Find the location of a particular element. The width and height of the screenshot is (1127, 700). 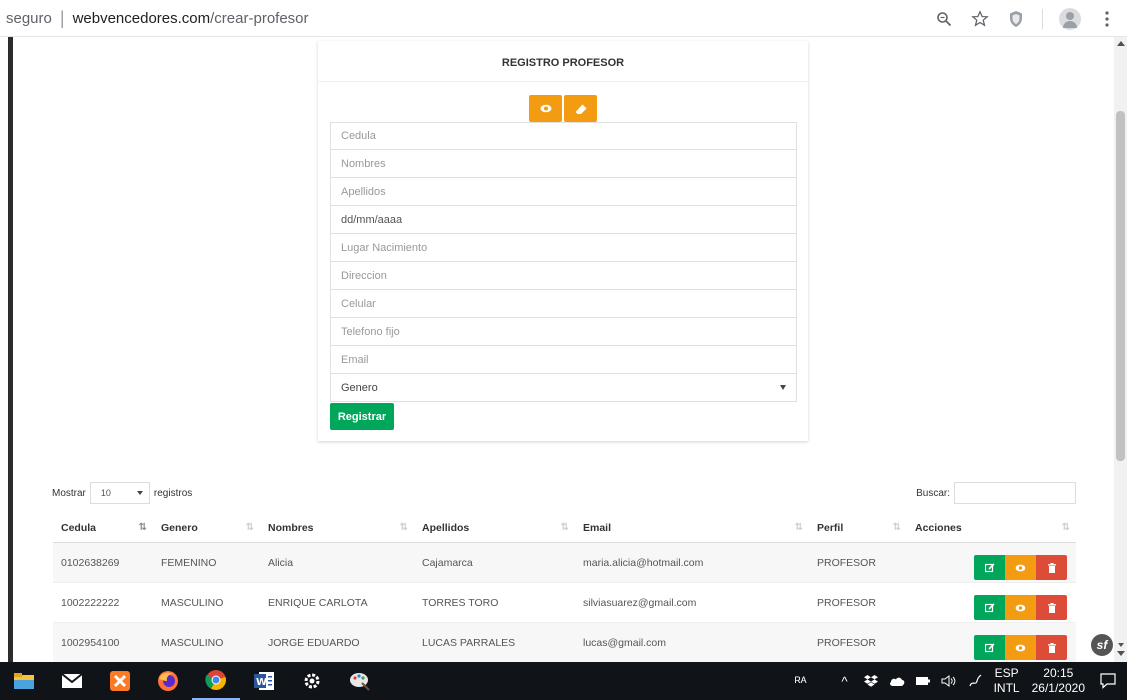

url-host: webvencedores.com is located at coordinates (141, 18).